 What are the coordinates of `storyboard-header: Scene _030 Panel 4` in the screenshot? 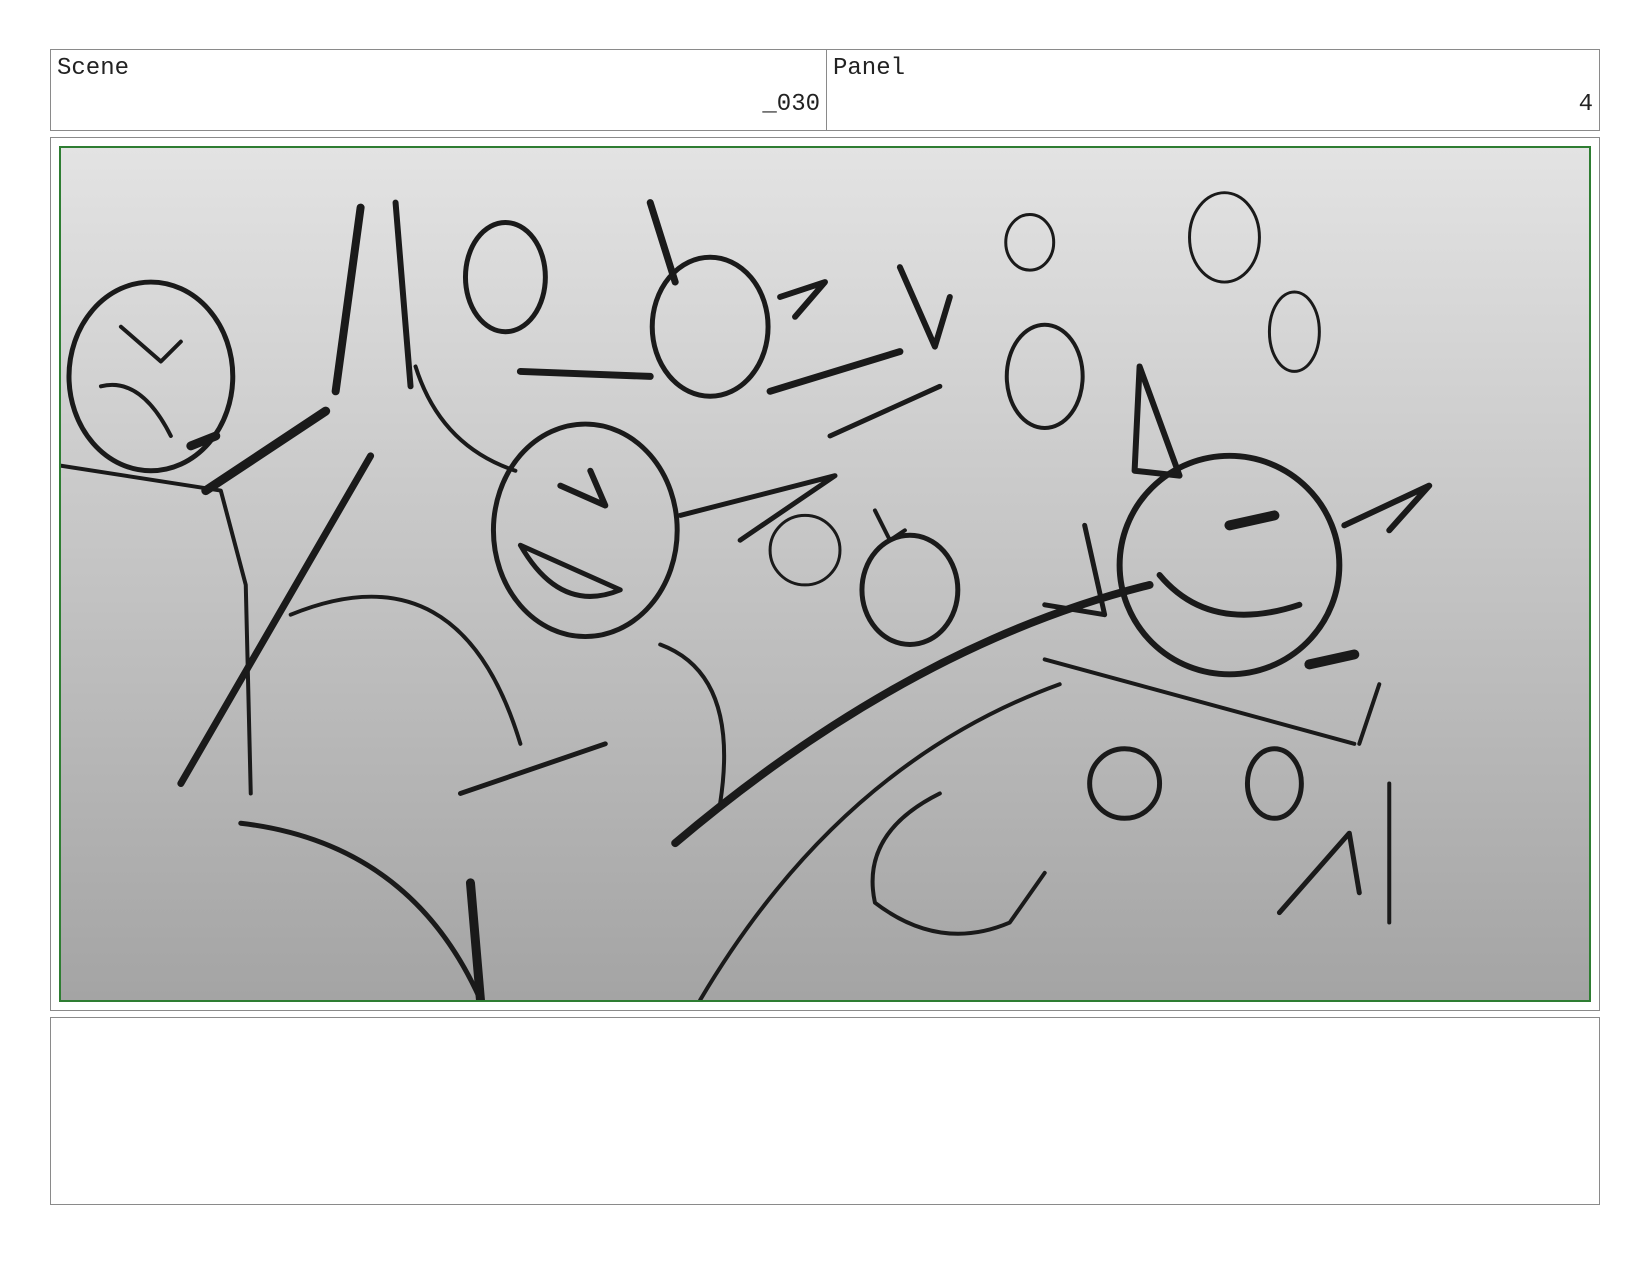 It's located at (825, 90).